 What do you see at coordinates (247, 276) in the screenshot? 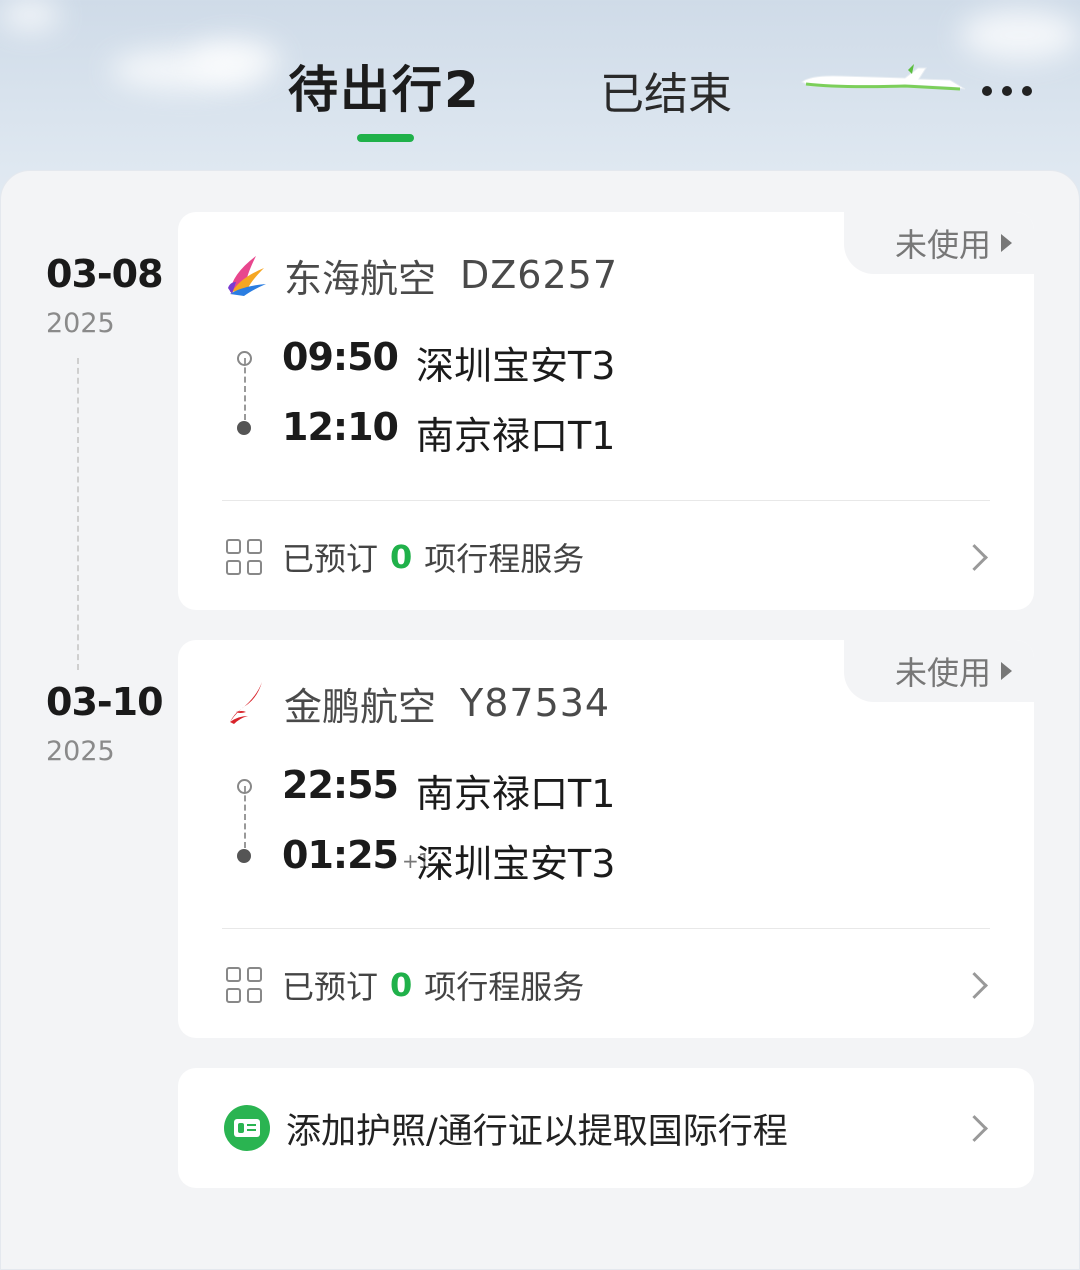
I see `donghai-airlines-logo` at bounding box center [247, 276].